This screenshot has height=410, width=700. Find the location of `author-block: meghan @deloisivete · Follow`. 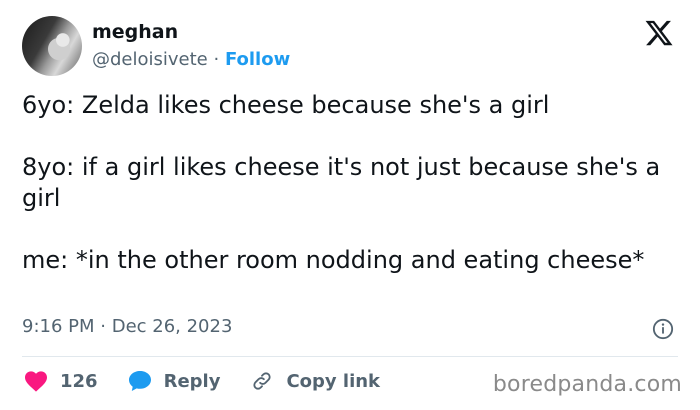

author-block: meghan @deloisivete · Follow is located at coordinates (191, 46).